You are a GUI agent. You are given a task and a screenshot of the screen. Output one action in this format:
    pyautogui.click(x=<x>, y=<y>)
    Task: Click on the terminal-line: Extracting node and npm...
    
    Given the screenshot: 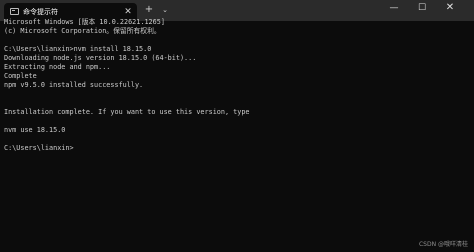 What is the action you would take?
    pyautogui.click(x=57, y=67)
    